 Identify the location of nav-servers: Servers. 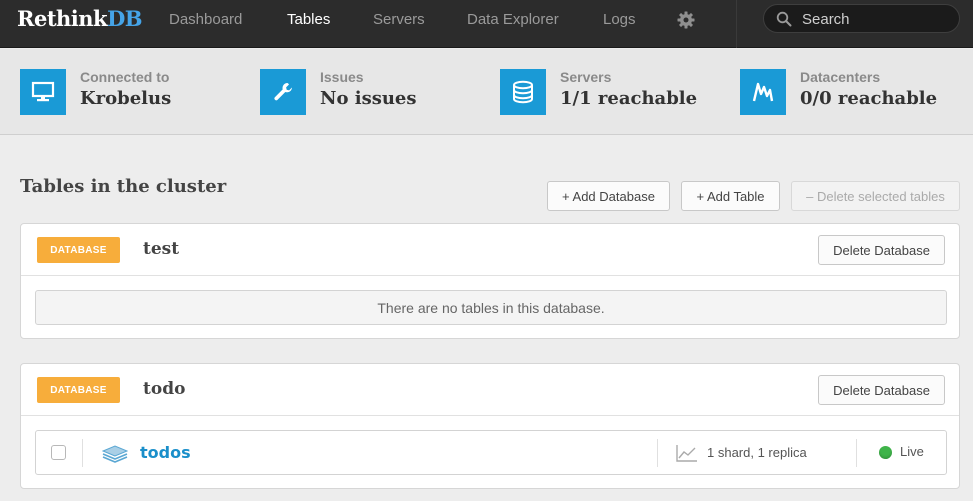
(399, 19).